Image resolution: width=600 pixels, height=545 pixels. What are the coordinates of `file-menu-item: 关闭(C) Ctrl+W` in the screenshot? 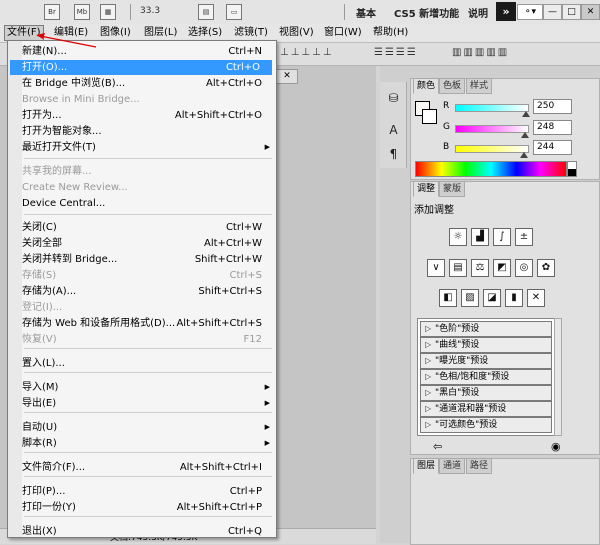 It's located at (148, 227).